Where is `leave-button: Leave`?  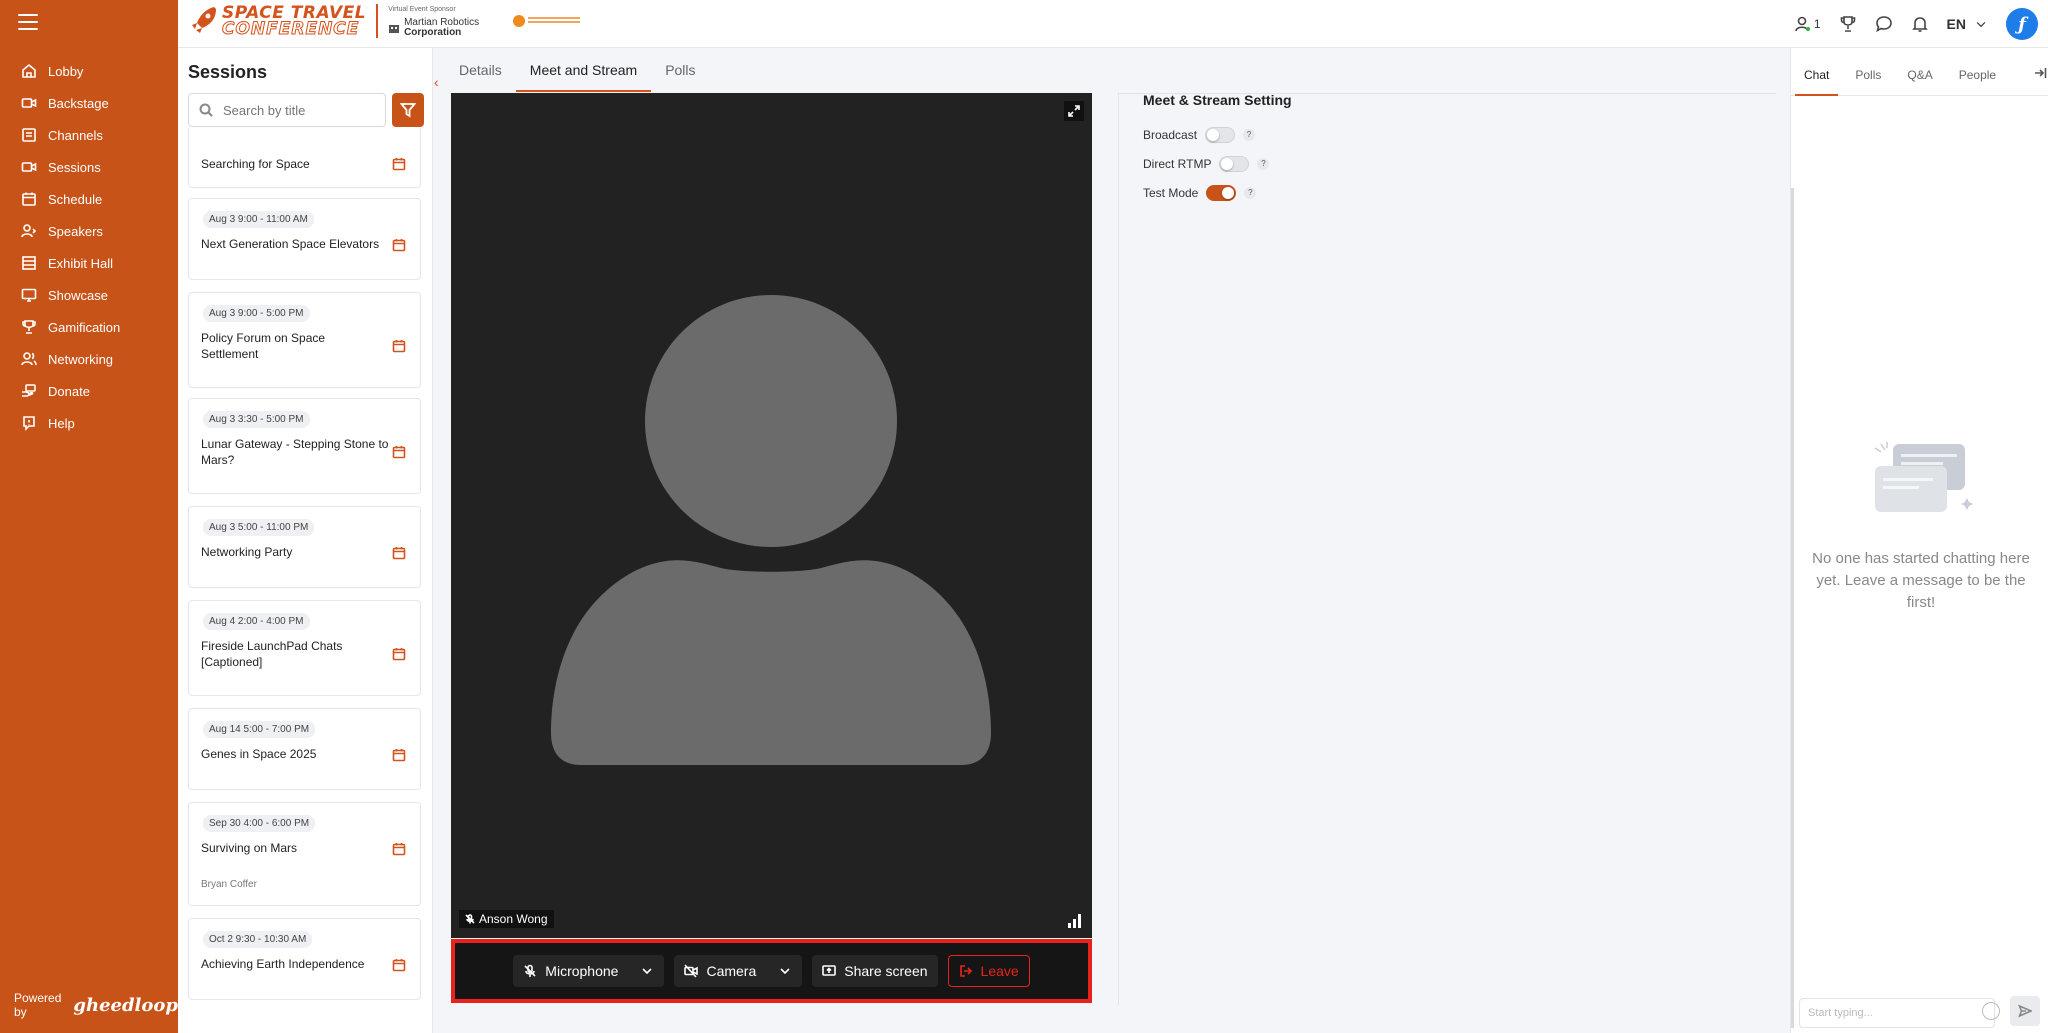
leave-button: Leave is located at coordinates (988, 971).